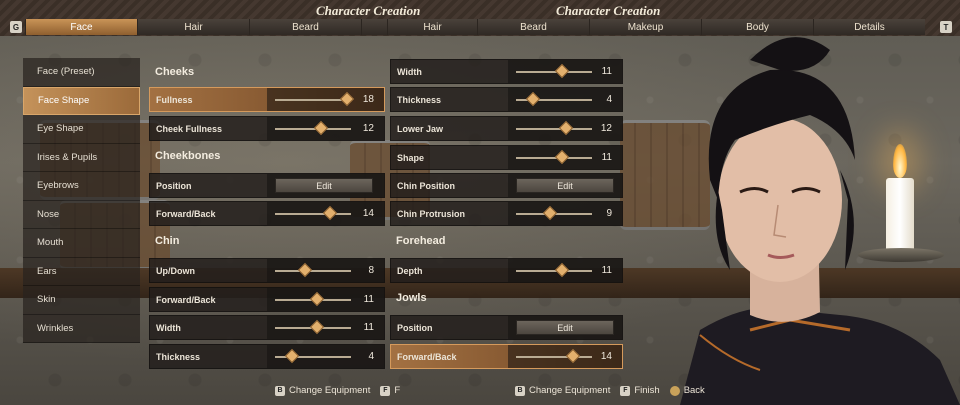 The image size is (960, 405). I want to click on section-heading-chin: Chin, so click(167, 241).